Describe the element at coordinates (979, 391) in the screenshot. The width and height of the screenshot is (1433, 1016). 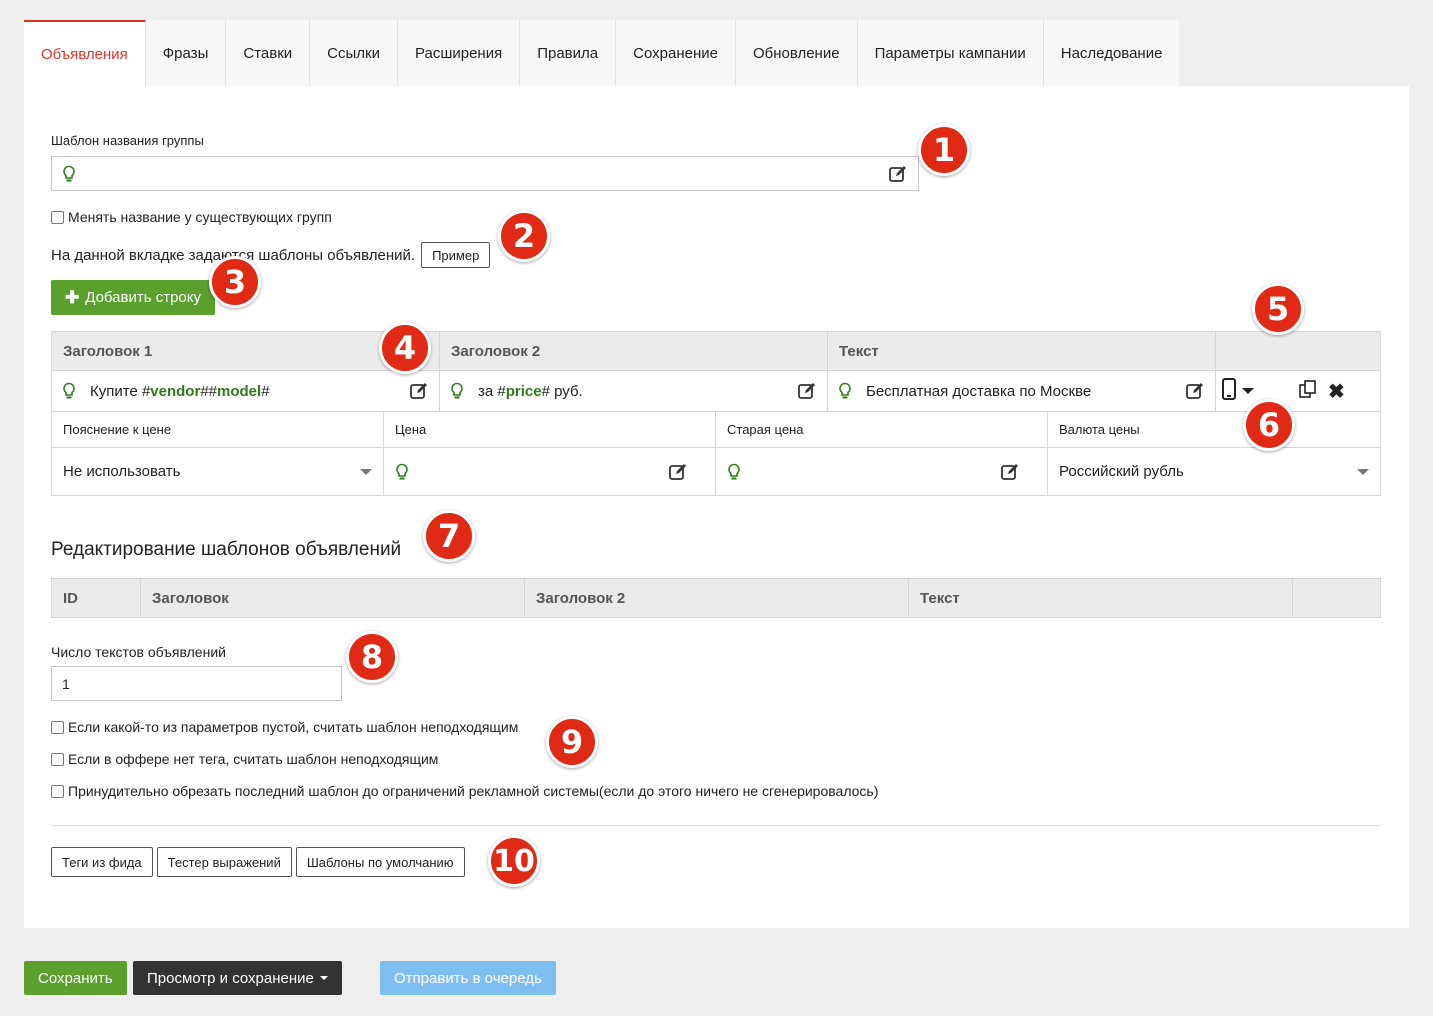
I see `text-value: Бесплатная доставка по Москве` at that location.